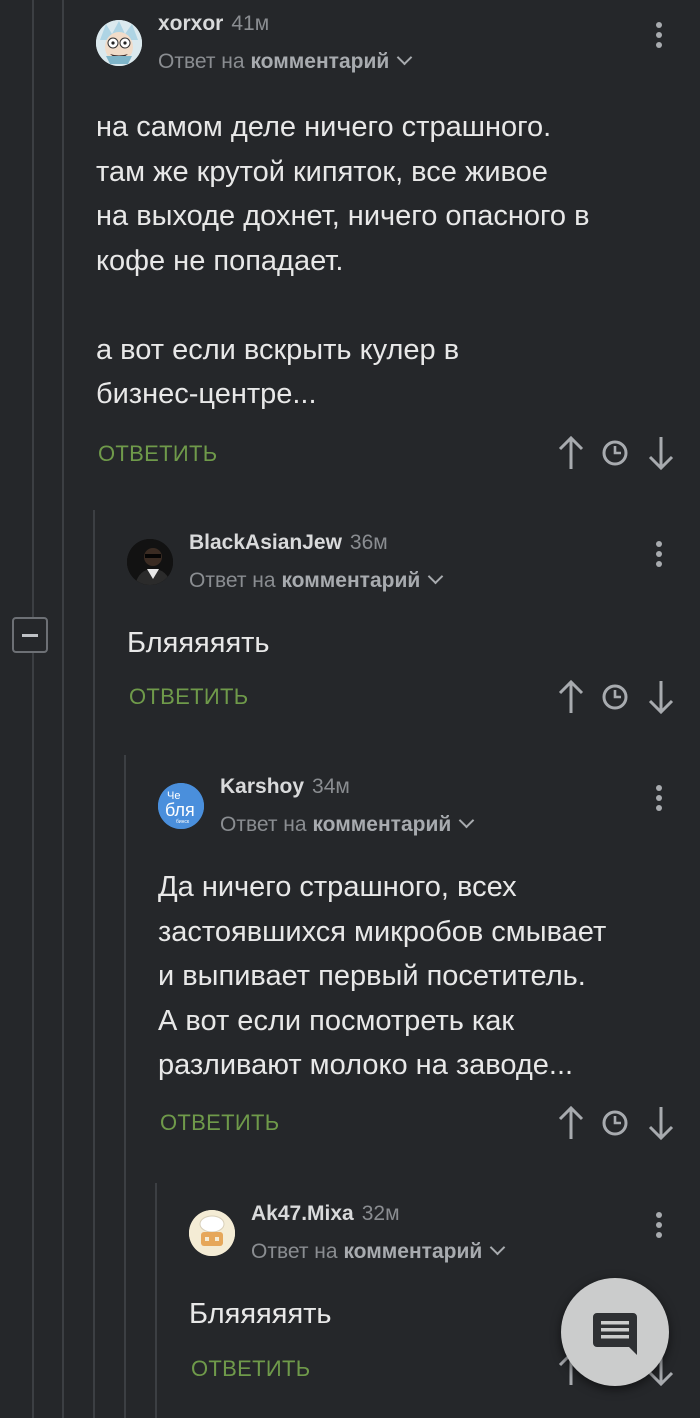 The image size is (700, 1418). Describe the element at coordinates (331, 786) in the screenshot. I see `comment-time: 34м` at that location.